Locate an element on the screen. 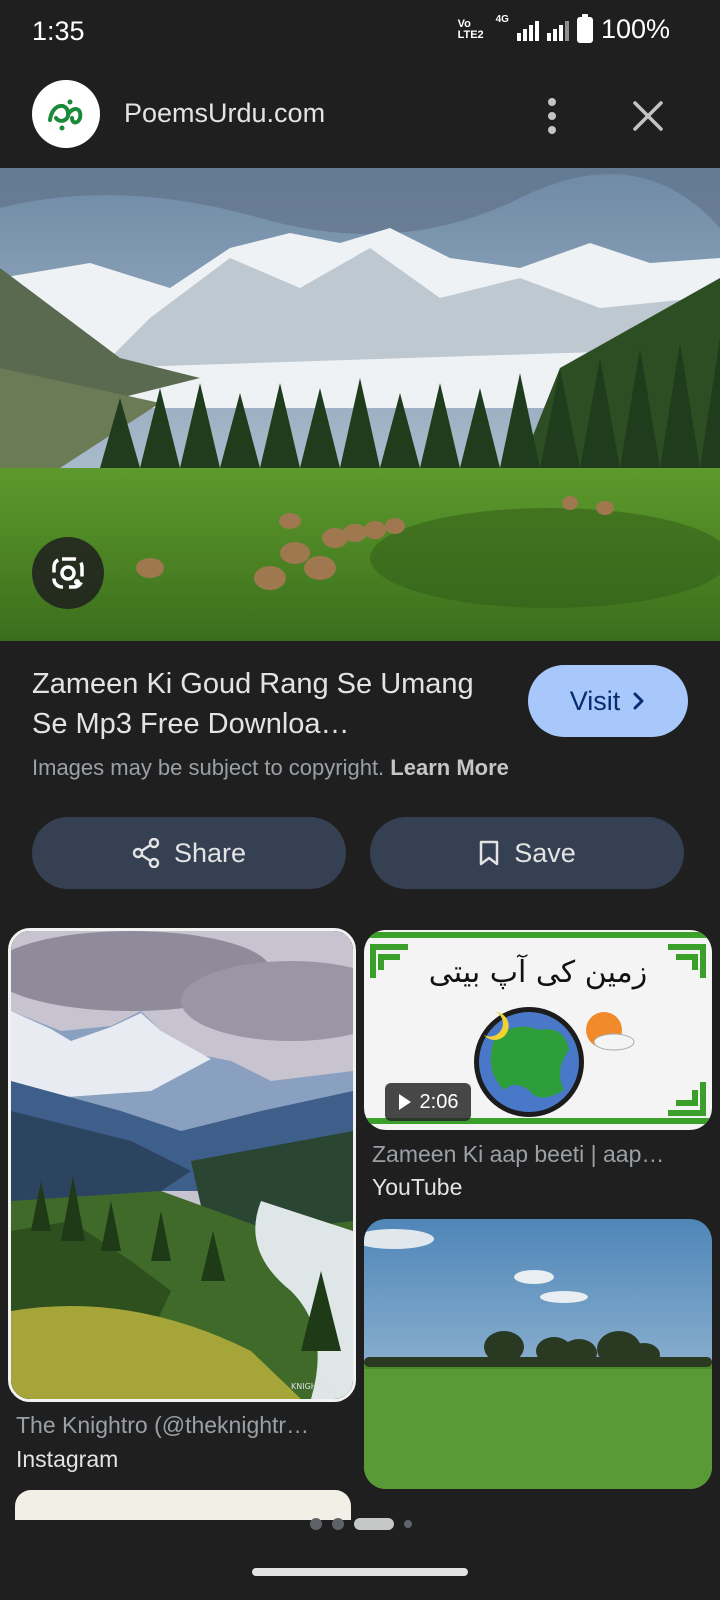 This screenshot has width=720, height=1600. page-dot-active is located at coordinates (374, 1524).